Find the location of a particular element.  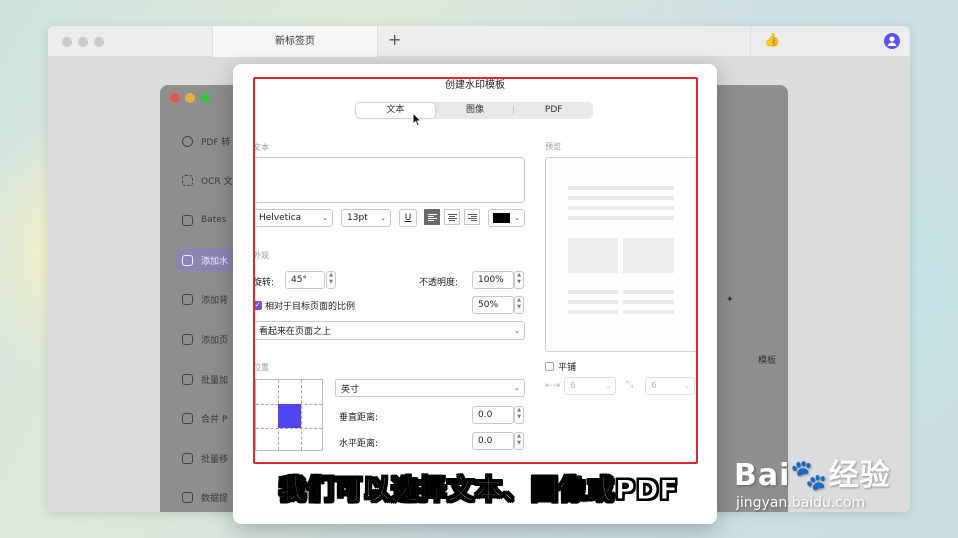

window-controls is located at coordinates (83, 42).